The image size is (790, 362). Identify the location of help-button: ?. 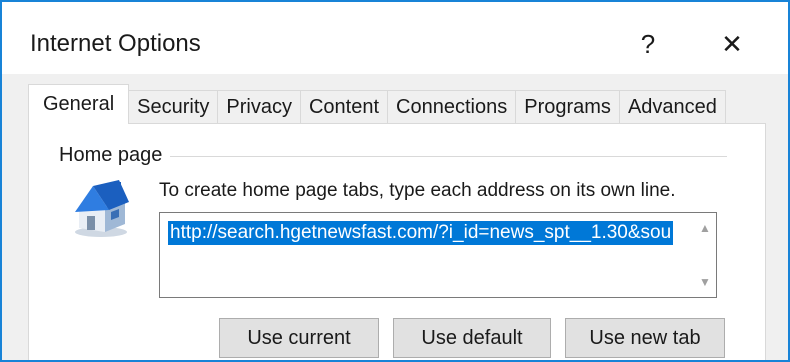
(648, 44).